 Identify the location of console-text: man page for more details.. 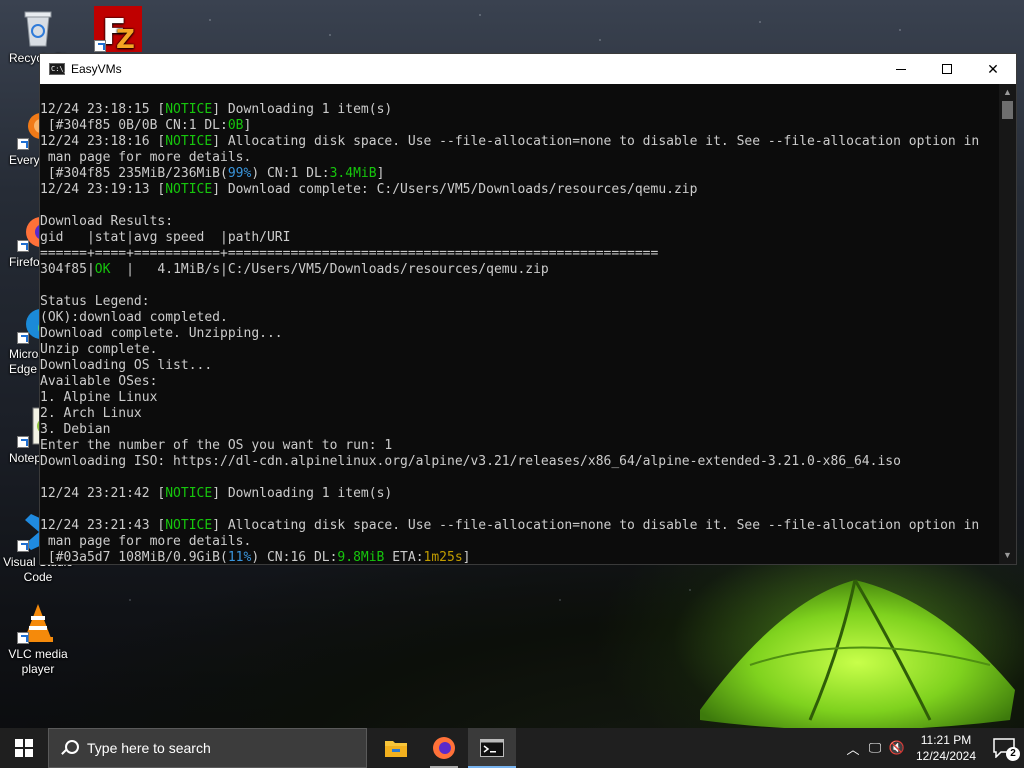
(146, 157).